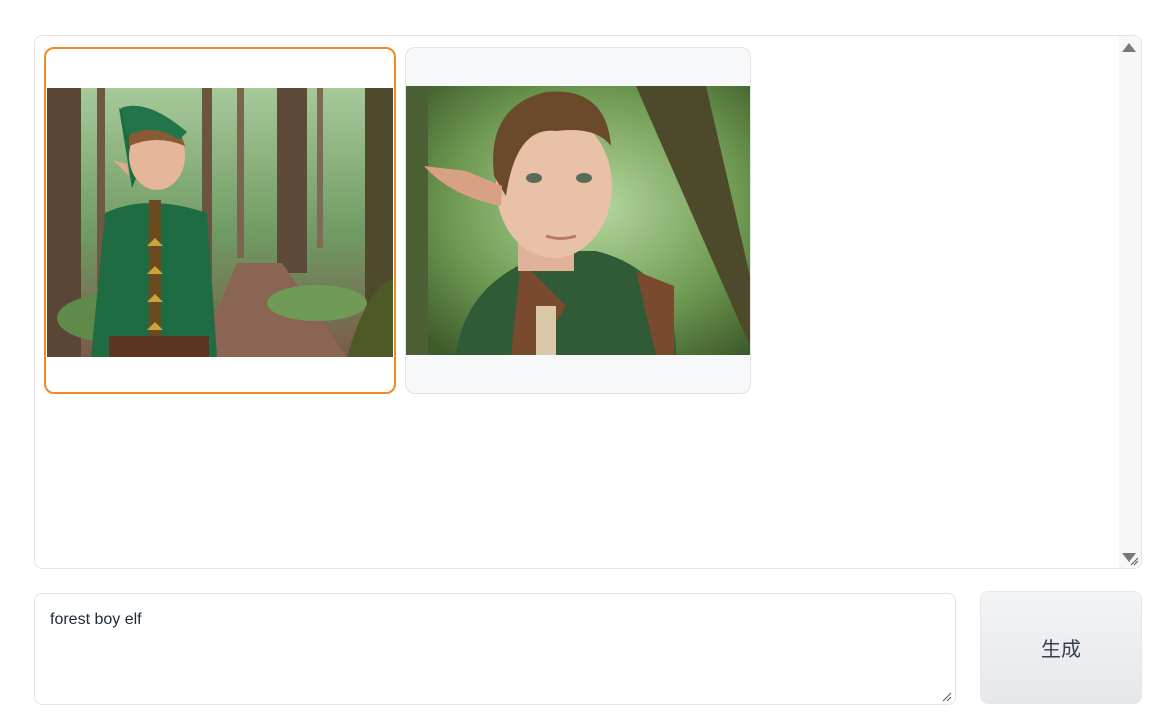 Image resolution: width=1156 pixels, height=713 pixels. Describe the element at coordinates (947, 697) in the screenshot. I see `textarea-resize-grip-icon` at that location.